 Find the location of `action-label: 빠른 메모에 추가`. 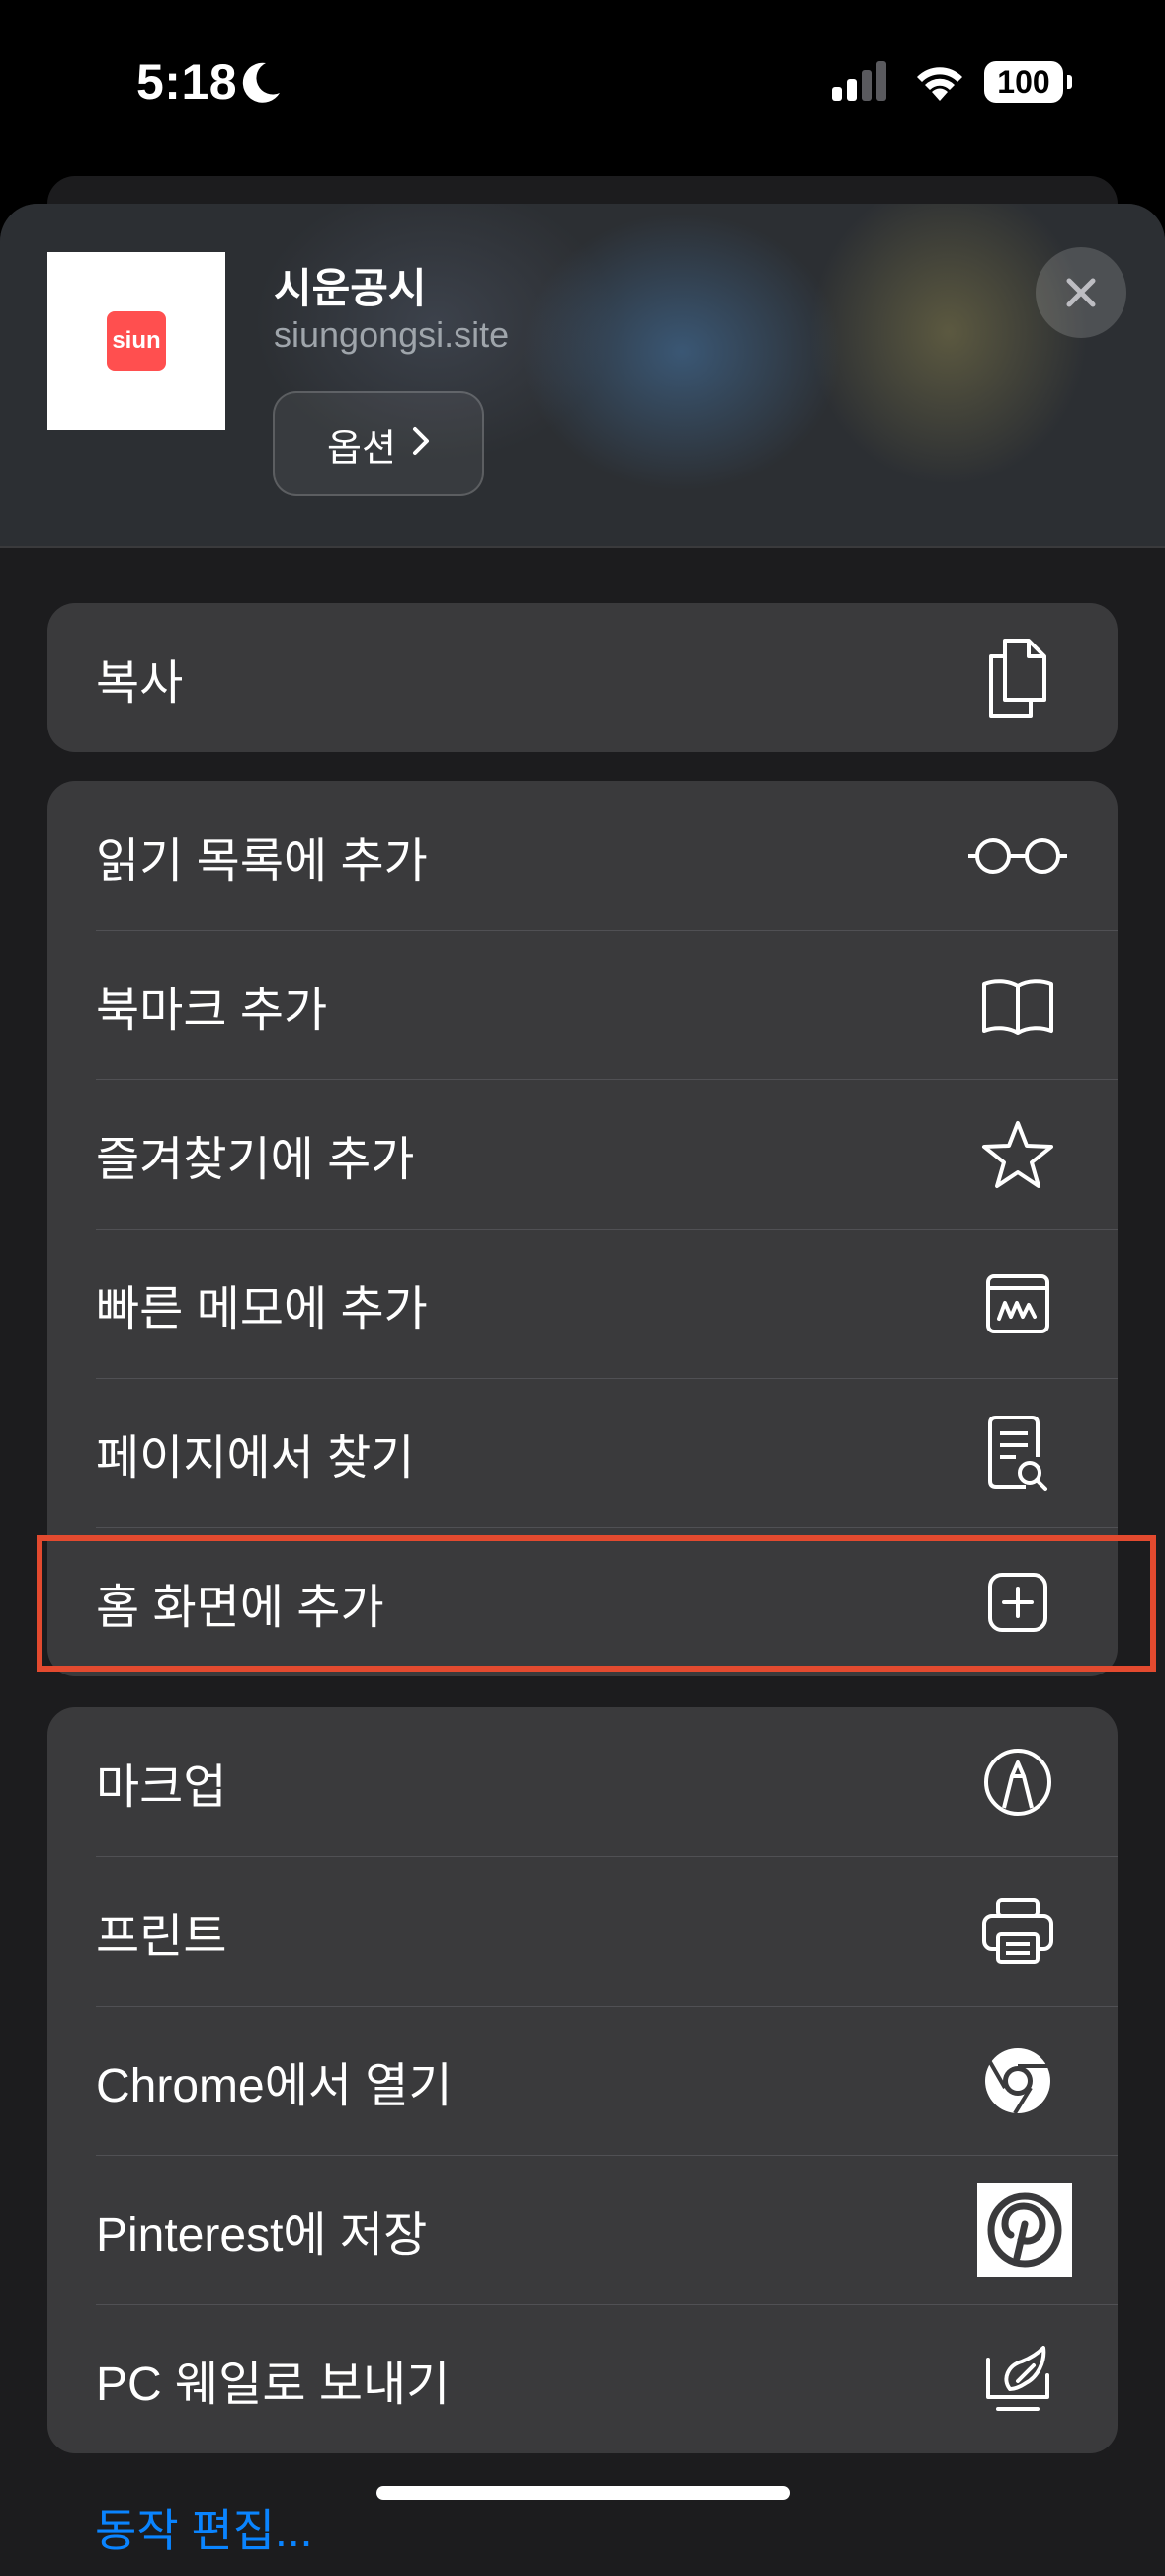

action-label: 빠른 메모에 추가 is located at coordinates (262, 1308).